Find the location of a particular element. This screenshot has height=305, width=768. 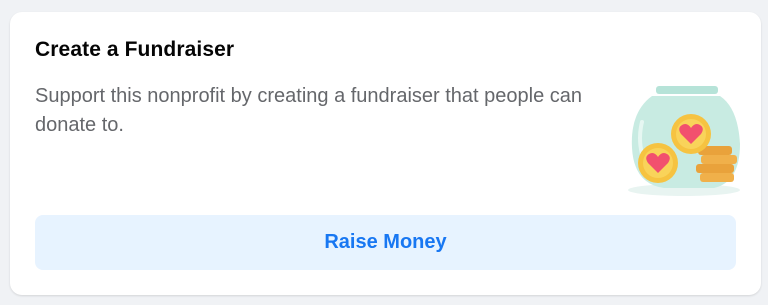

raise-money-label: Raise Money is located at coordinates (385, 242).